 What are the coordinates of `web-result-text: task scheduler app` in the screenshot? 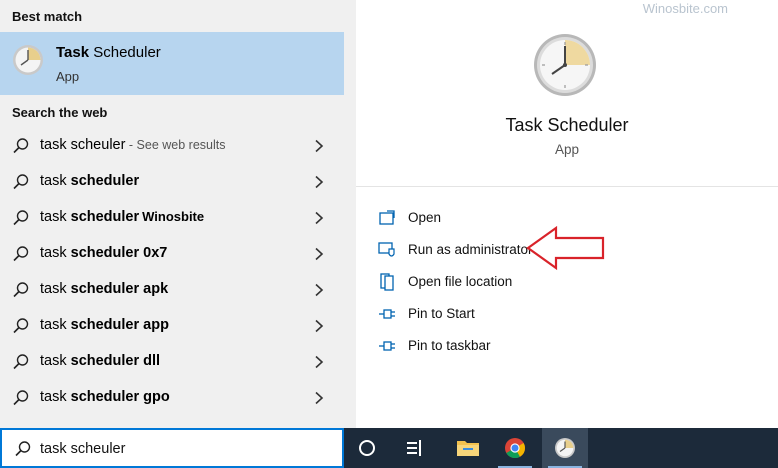 It's located at (104, 325).